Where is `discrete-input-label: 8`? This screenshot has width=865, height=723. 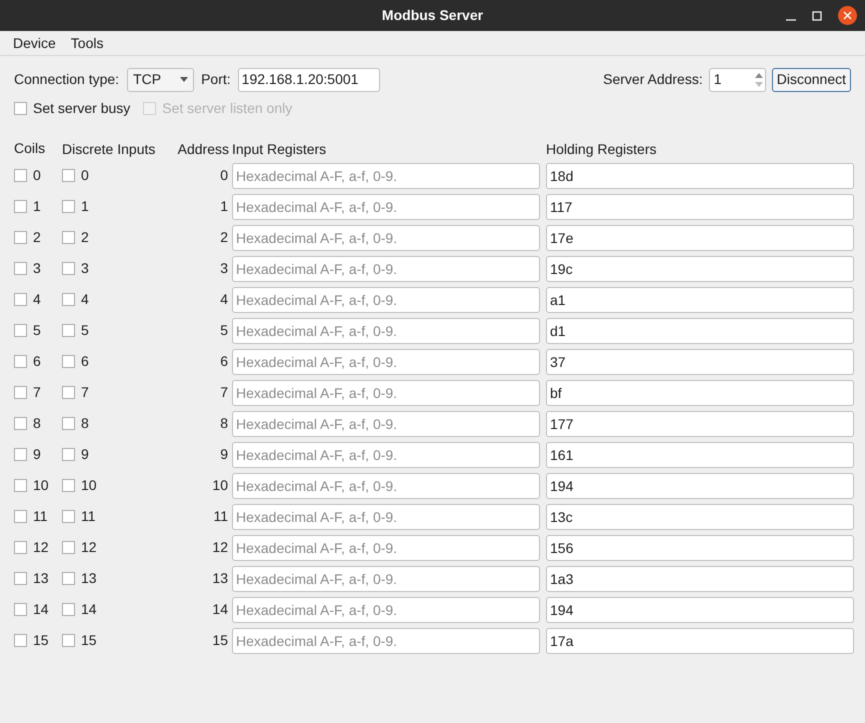
discrete-input-label: 8 is located at coordinates (85, 423).